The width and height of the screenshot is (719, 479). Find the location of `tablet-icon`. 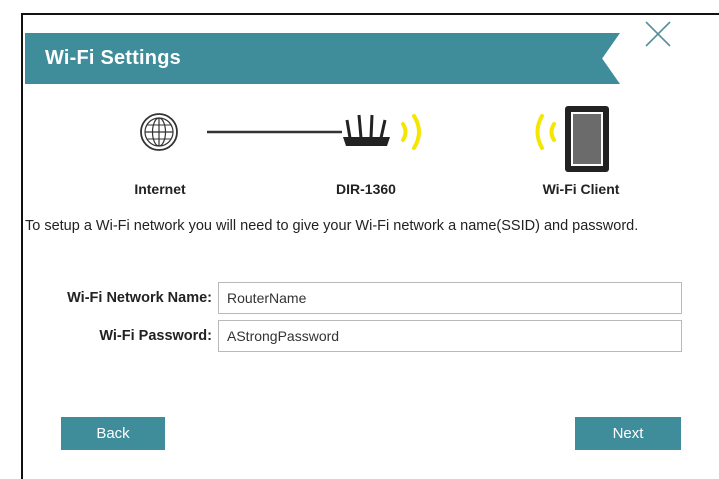

tablet-icon is located at coordinates (587, 139).